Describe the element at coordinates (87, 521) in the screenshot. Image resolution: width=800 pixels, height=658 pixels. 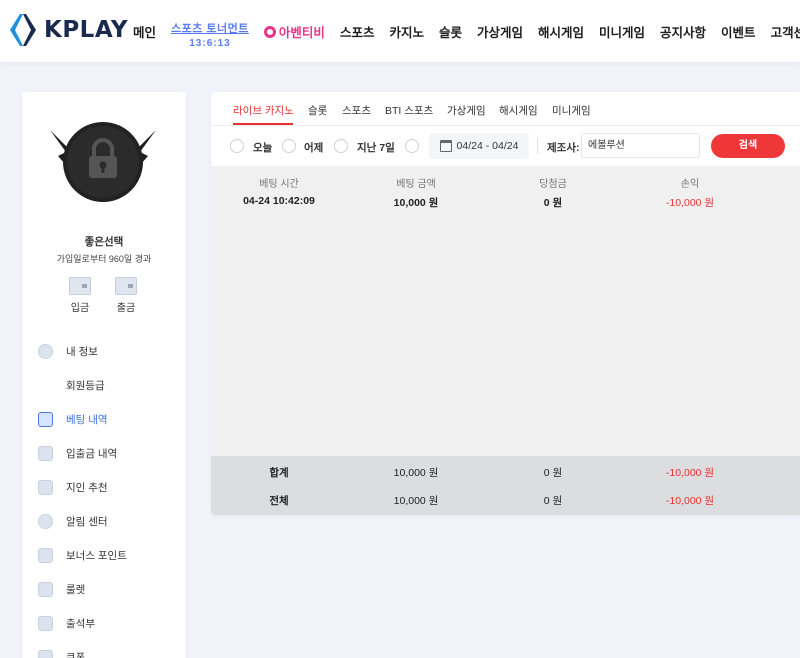
I see `menu-label: 알림 센터` at that location.